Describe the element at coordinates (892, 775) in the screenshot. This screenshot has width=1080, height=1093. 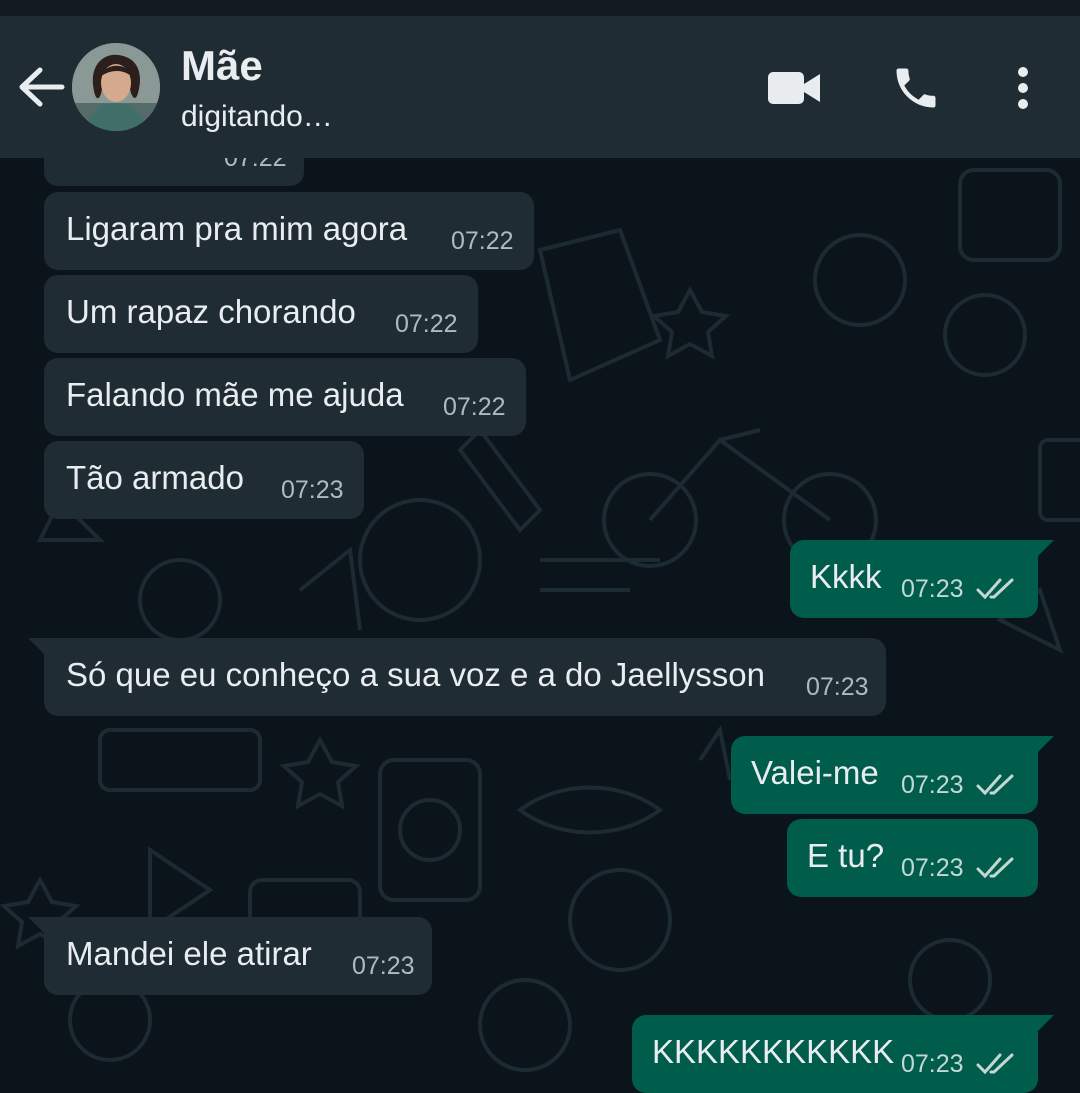
I see `message-outgoing: Valei-me 07:23` at that location.